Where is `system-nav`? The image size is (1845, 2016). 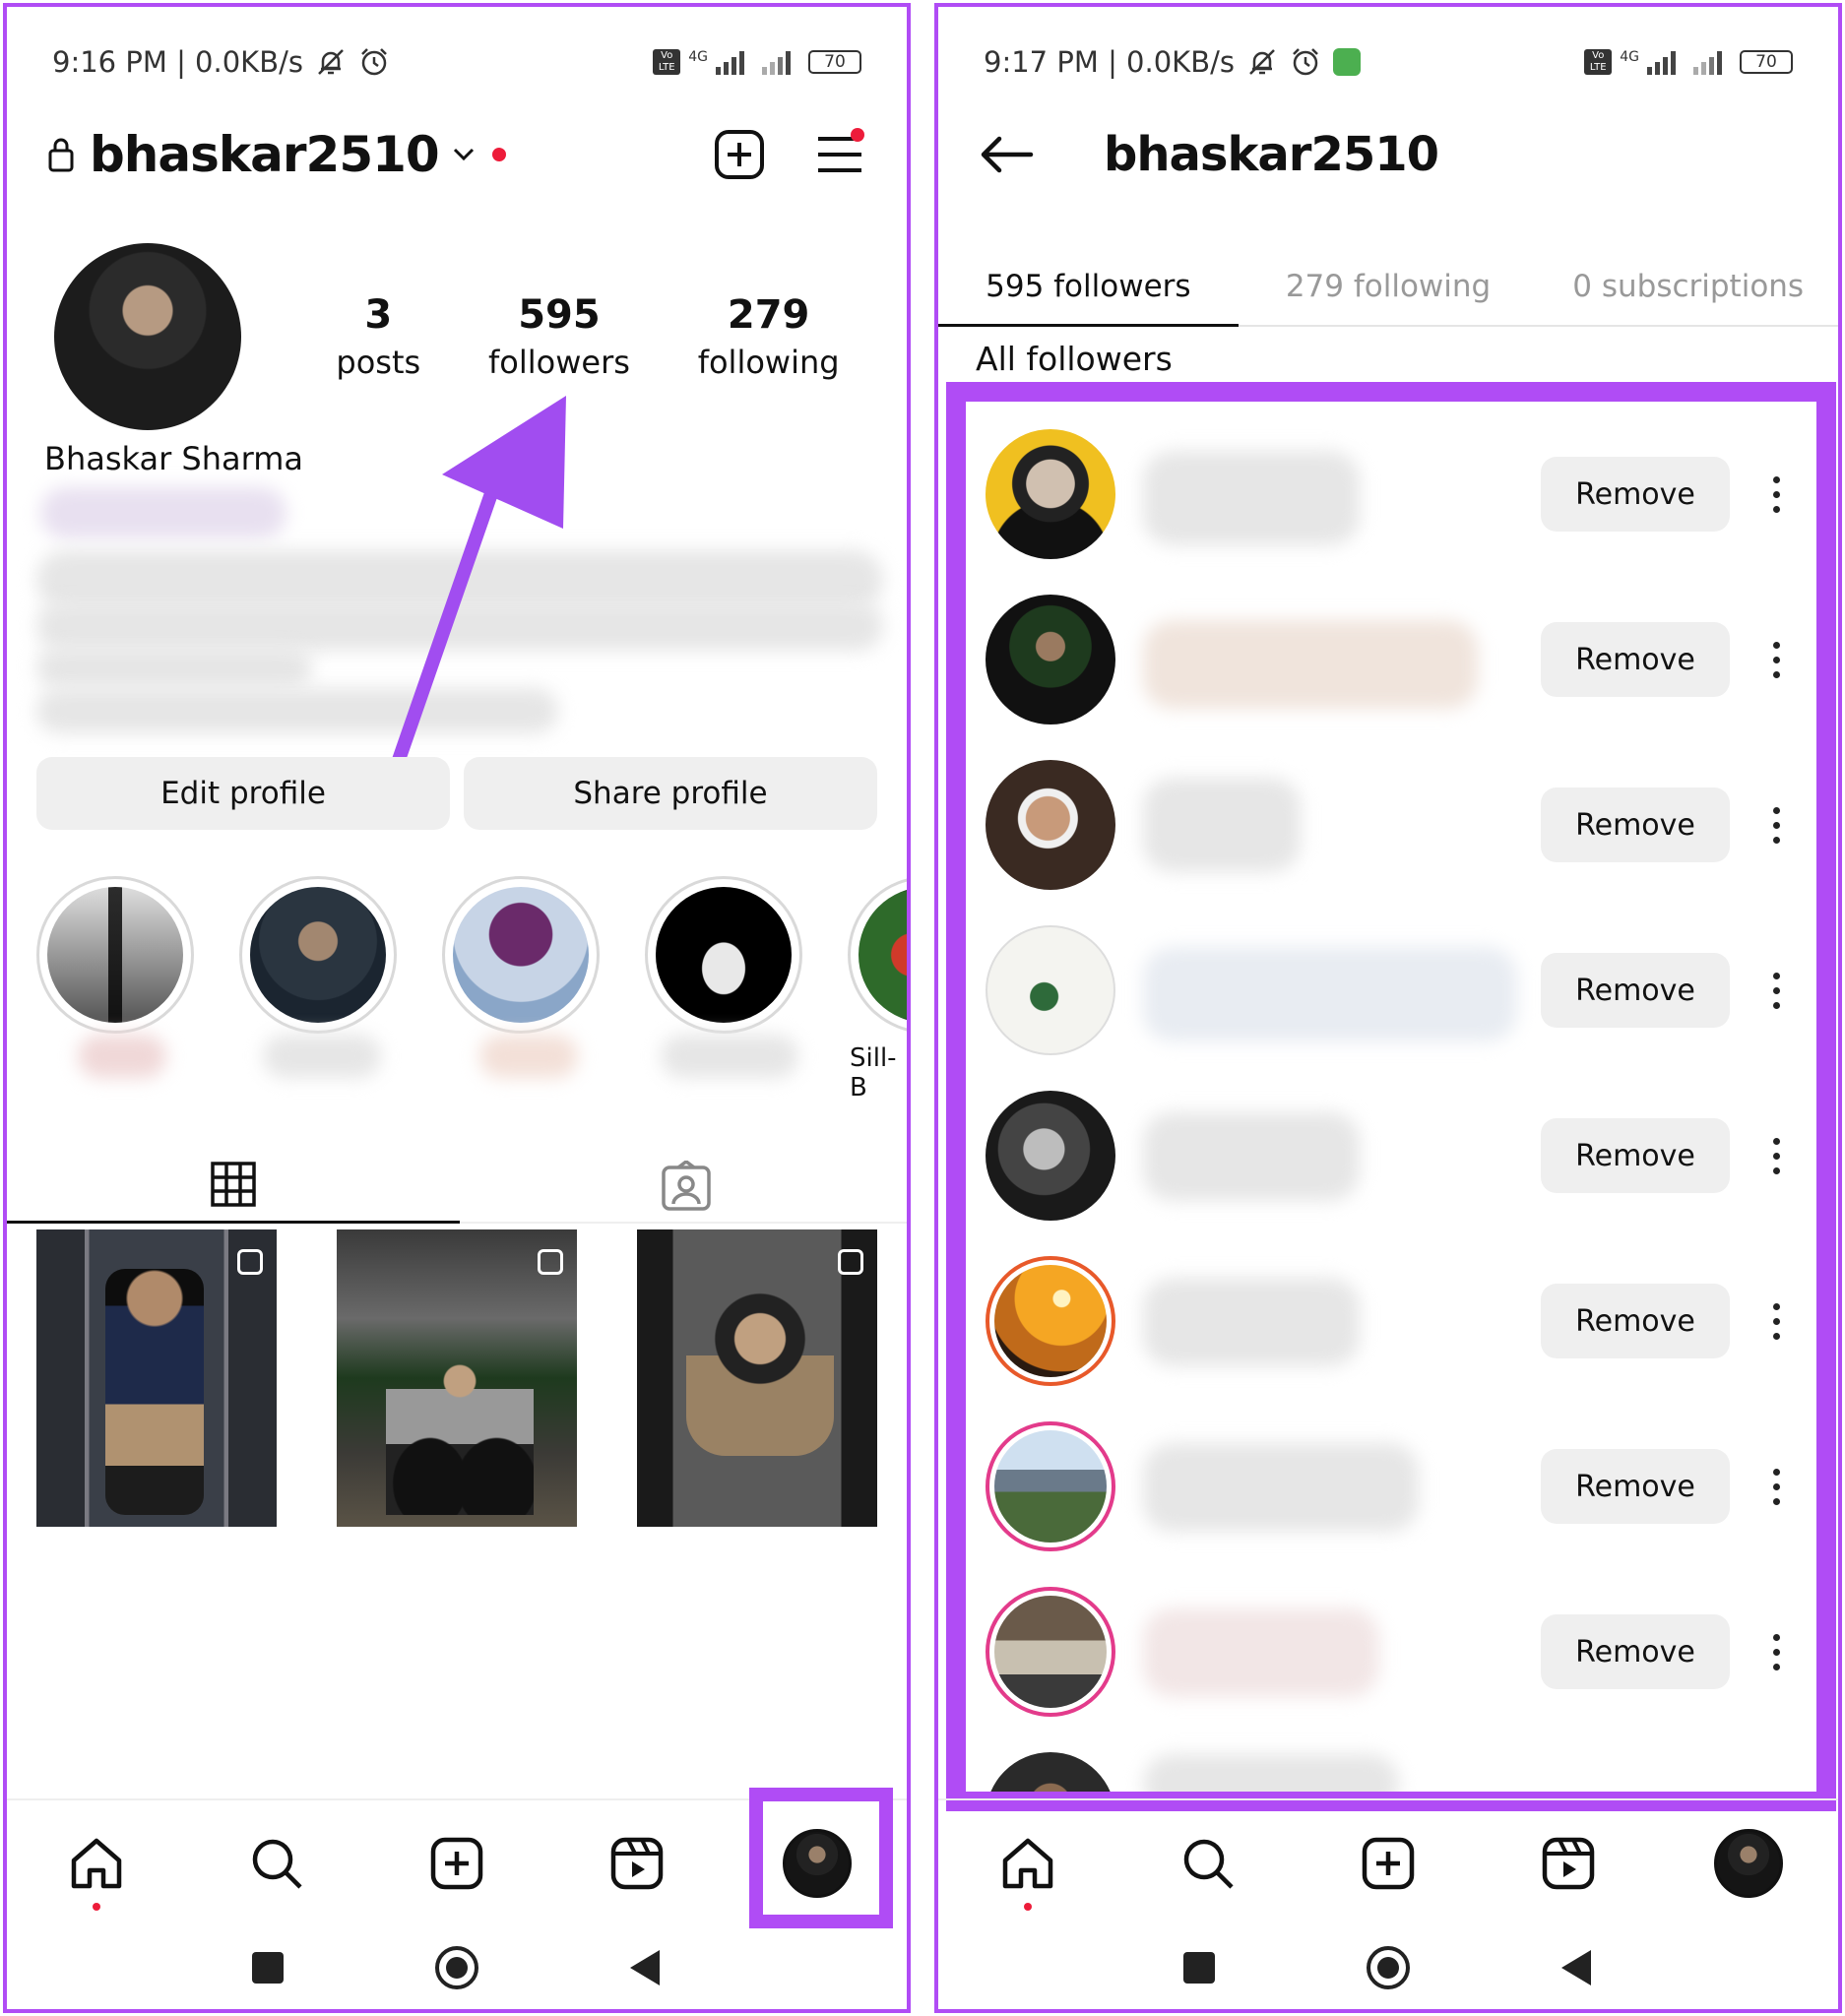
system-nav is located at coordinates (457, 1967).